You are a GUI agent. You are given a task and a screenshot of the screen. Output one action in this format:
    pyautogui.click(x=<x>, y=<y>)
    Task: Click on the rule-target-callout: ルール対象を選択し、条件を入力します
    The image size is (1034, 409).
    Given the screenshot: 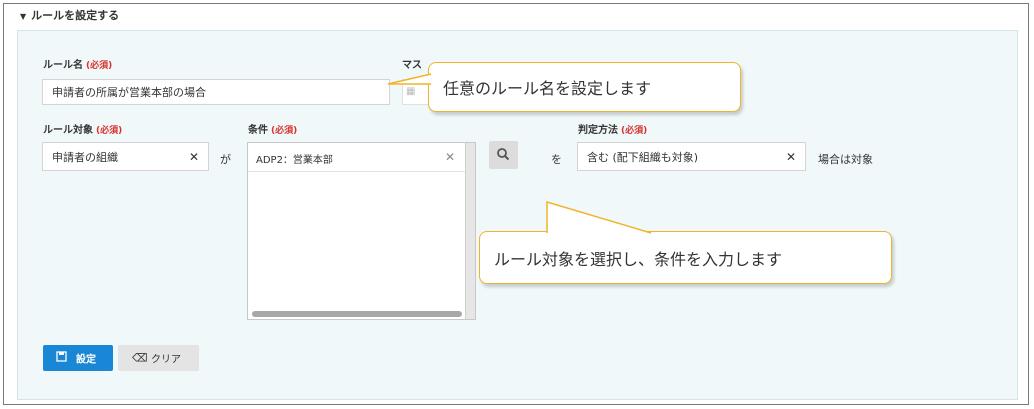 What is the action you would take?
    pyautogui.click(x=685, y=257)
    